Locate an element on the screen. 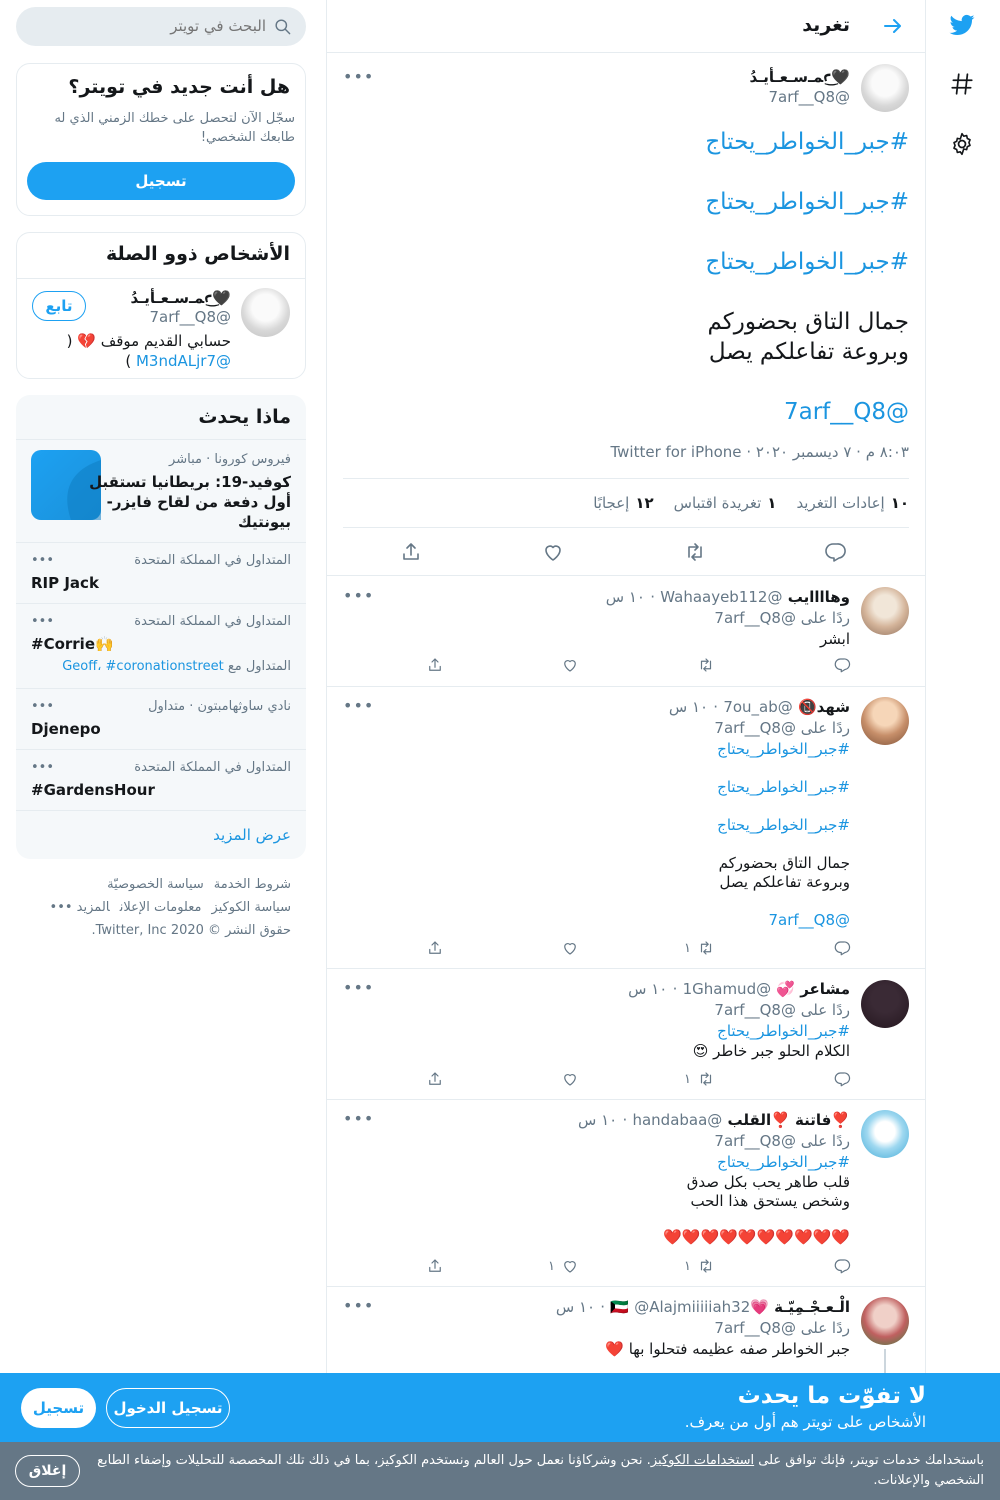 This screenshot has width=1000, height=1500. footer-link: سياسة الخصوصيّة is located at coordinates (155, 884).